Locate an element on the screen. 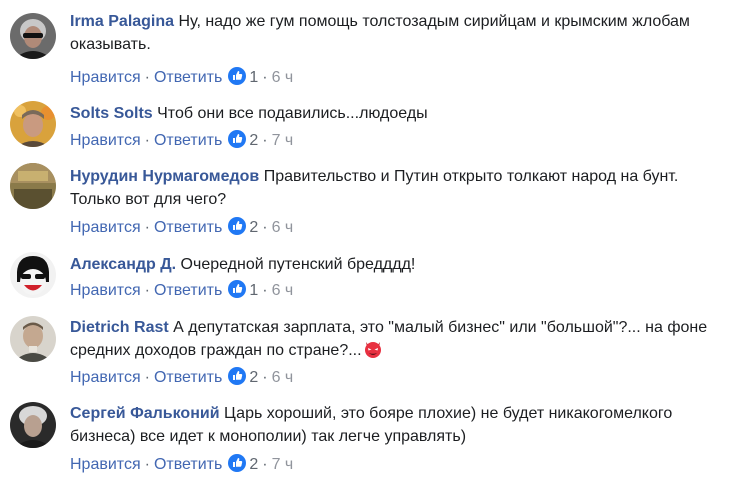 This screenshot has width=733, height=483. devil-emoji is located at coordinates (373, 349).